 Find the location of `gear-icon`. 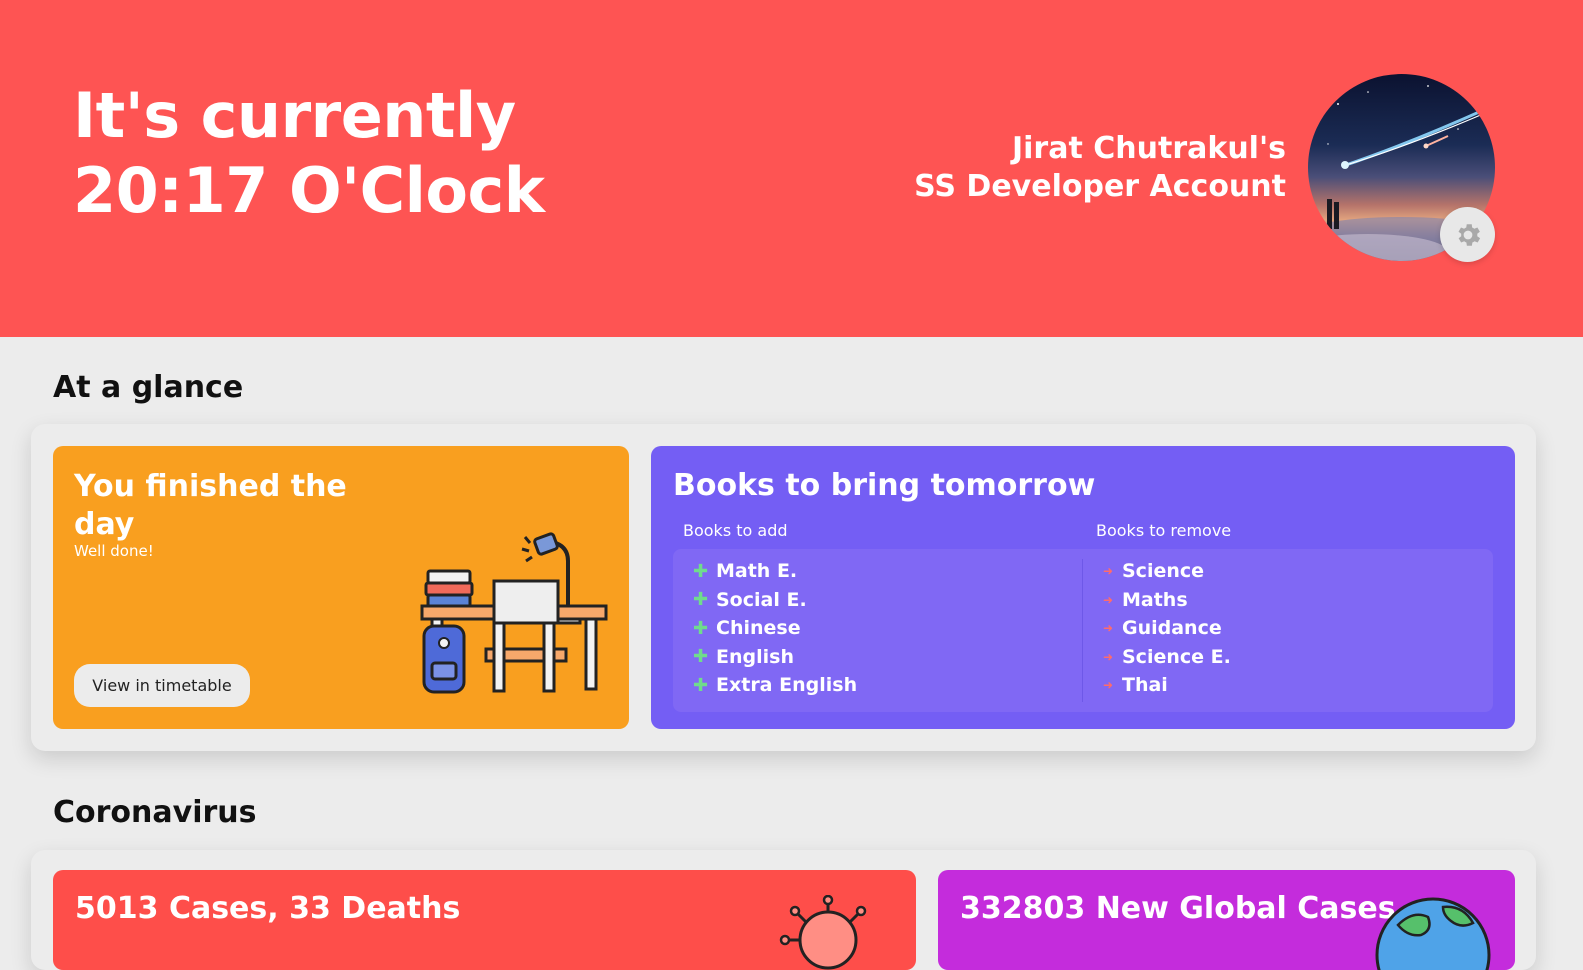

gear-icon is located at coordinates (1469, 234).